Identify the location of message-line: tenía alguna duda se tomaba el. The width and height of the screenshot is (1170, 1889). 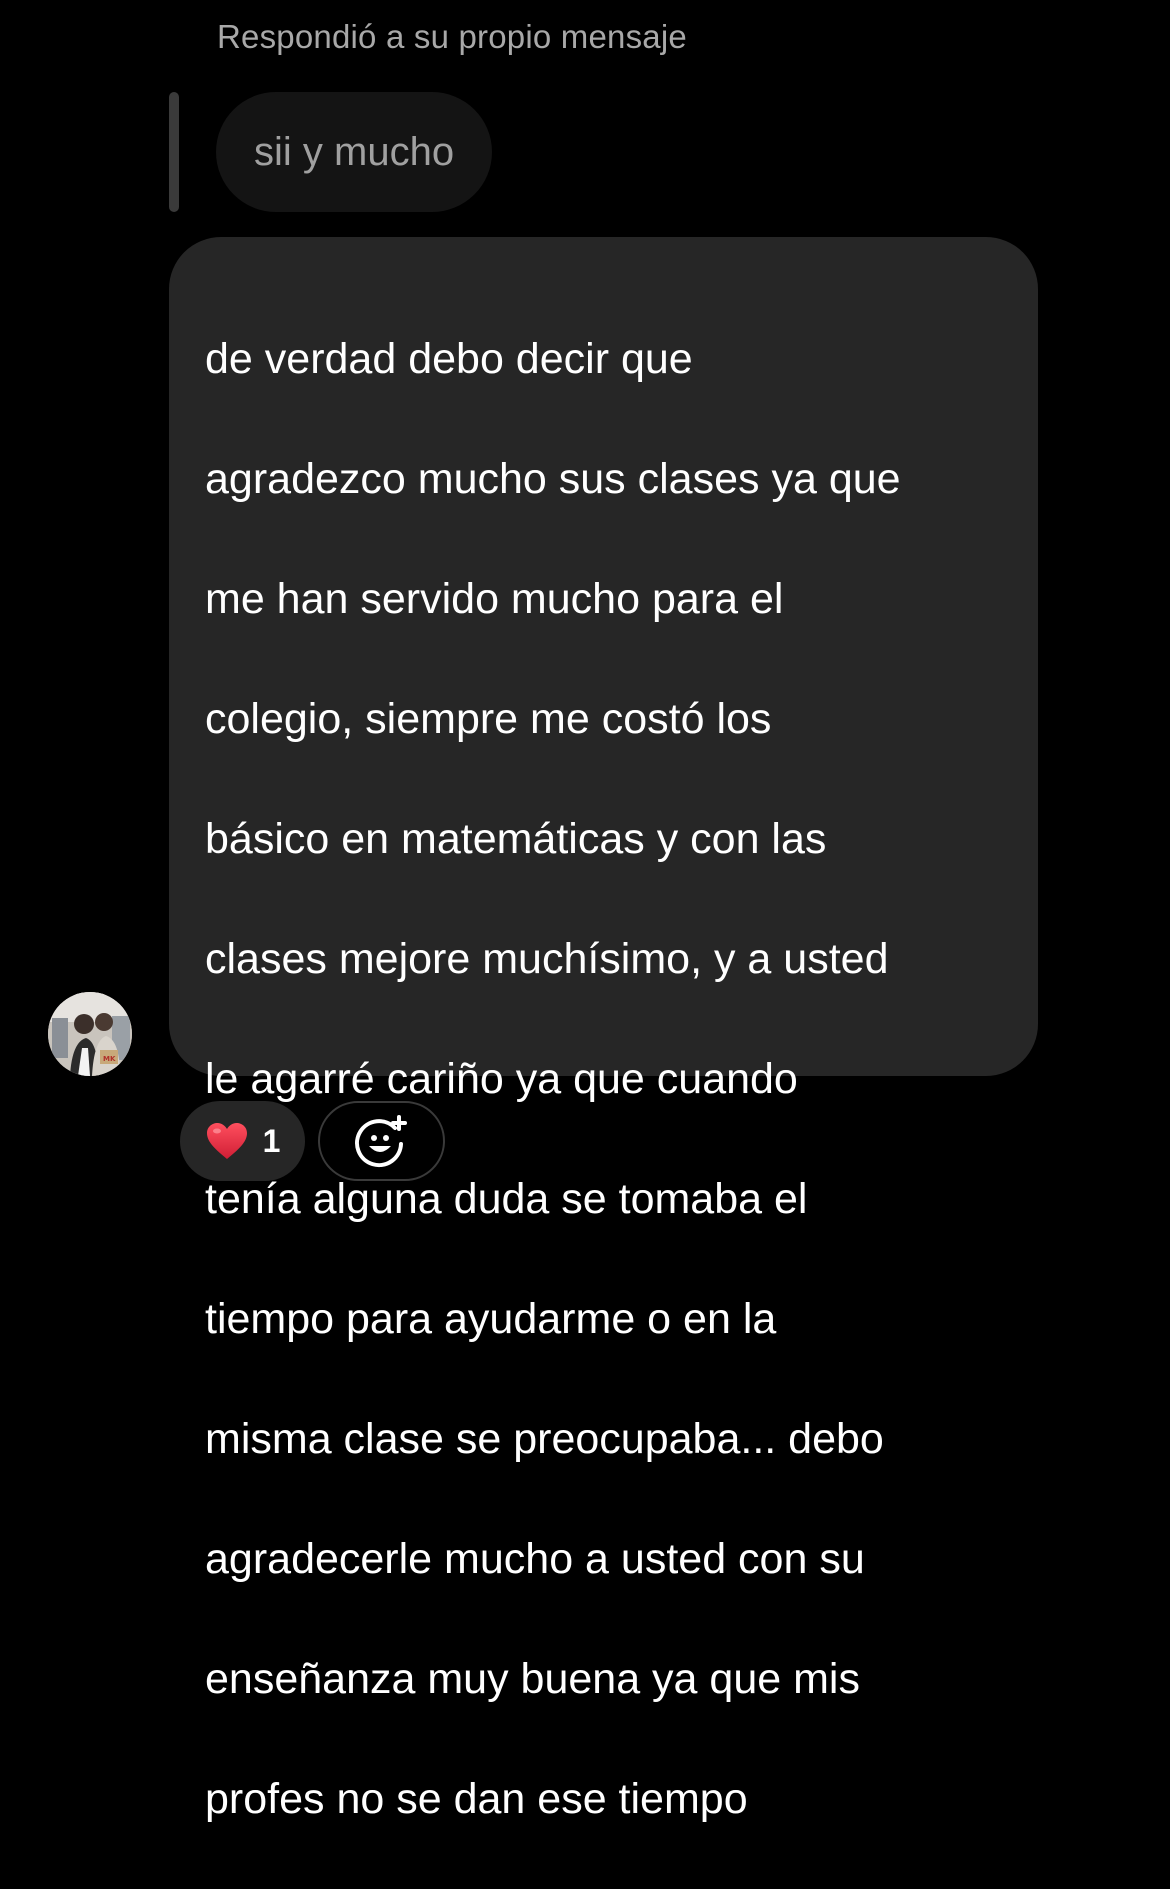
(506, 1199).